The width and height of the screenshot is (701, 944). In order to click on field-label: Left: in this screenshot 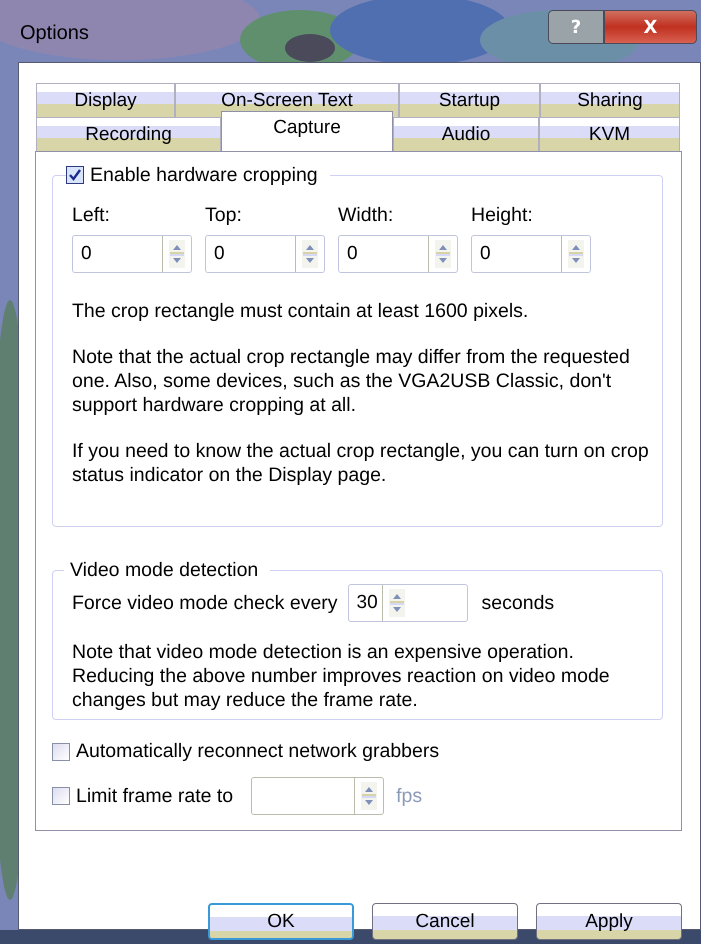, I will do `click(91, 215)`.